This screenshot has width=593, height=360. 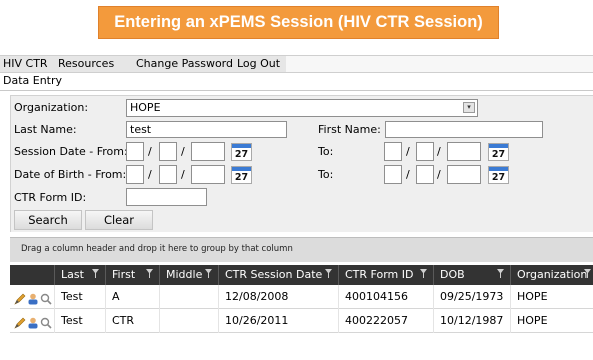 I want to click on last-name-input: test, so click(x=206, y=129).